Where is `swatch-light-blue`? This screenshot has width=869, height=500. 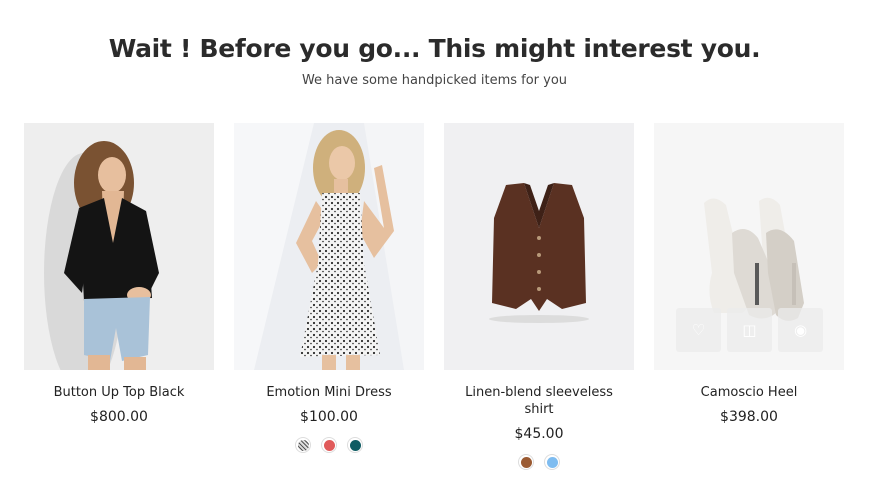 swatch-light-blue is located at coordinates (552, 462).